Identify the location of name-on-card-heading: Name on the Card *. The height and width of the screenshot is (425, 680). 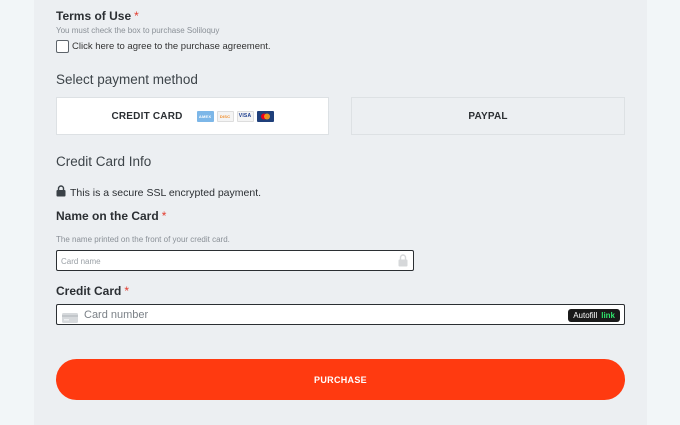
(111, 216).